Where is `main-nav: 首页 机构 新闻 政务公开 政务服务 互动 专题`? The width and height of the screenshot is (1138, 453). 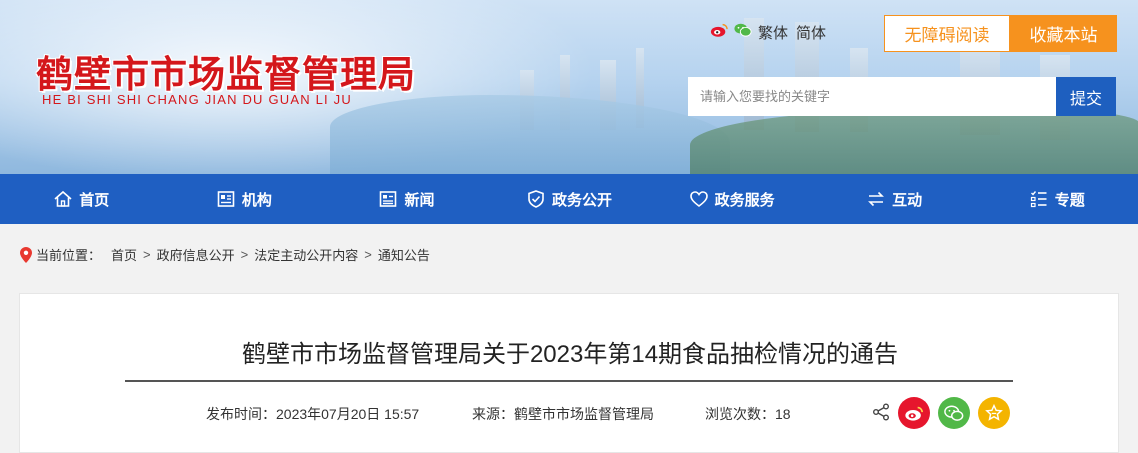 main-nav: 首页 机构 新闻 政务公开 政务服务 互动 专题 is located at coordinates (569, 199).